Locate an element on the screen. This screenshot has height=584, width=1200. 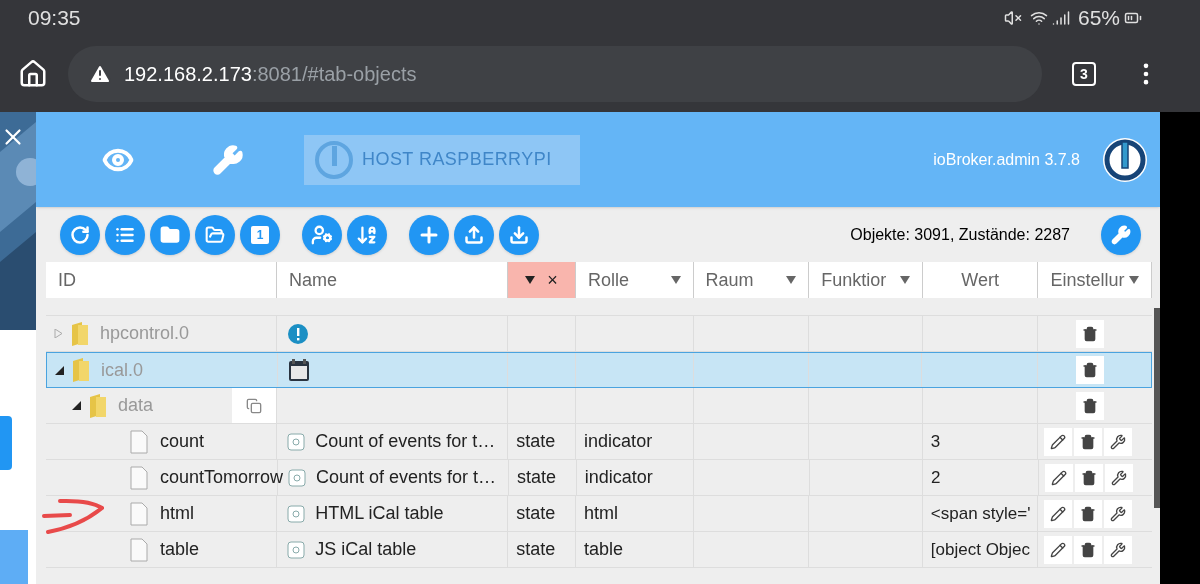
table-row: table JS iCal table state table [object Objec is located at coordinates (599, 550).